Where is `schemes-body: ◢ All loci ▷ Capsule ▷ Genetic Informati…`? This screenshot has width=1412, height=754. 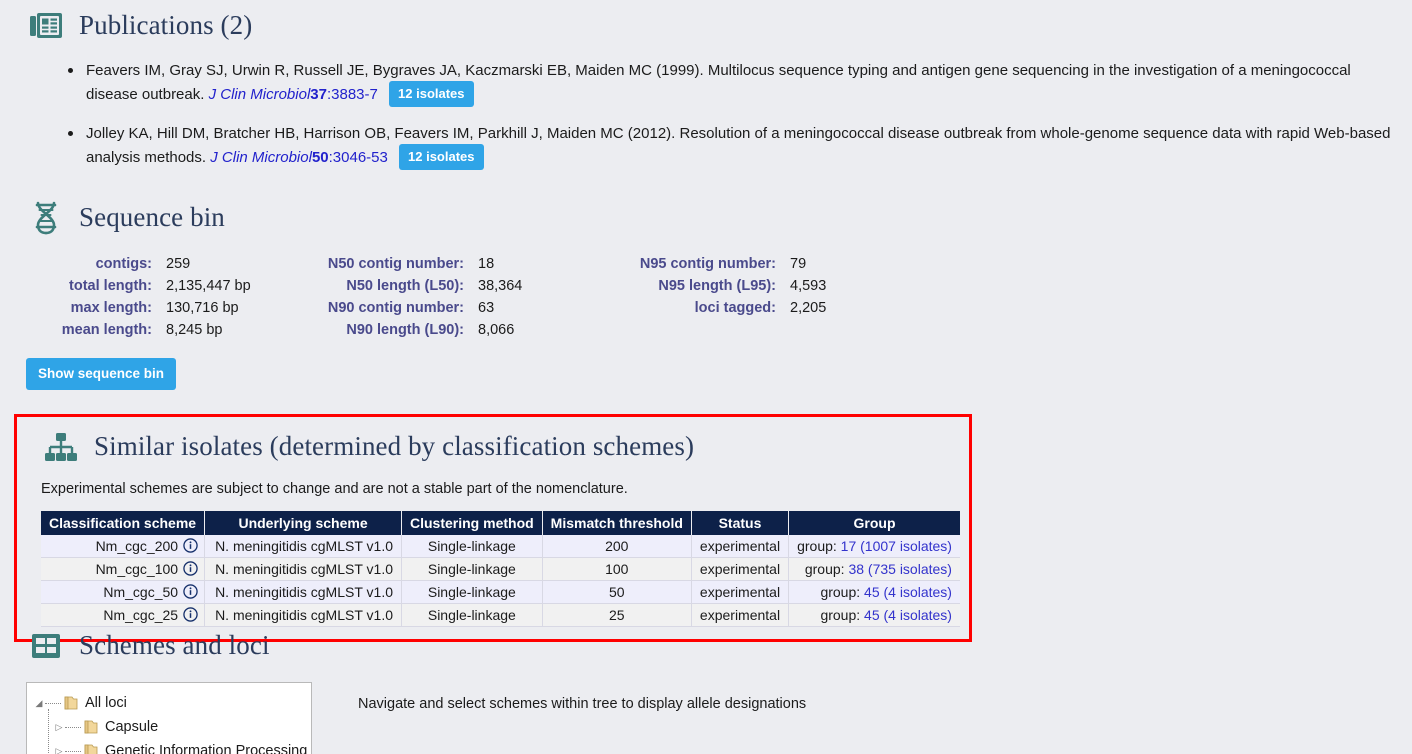 schemes-body: ◢ All loci ▷ Capsule ▷ Genetic Informati… is located at coordinates (716, 718).